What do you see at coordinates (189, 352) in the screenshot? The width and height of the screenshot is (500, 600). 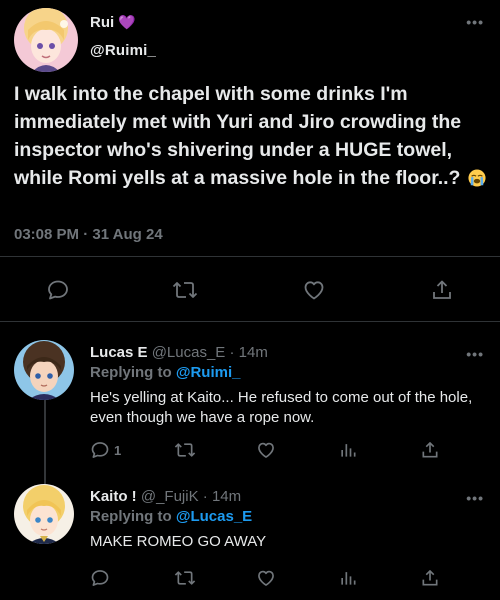 I see `author-handle: @Lucas_E` at bounding box center [189, 352].